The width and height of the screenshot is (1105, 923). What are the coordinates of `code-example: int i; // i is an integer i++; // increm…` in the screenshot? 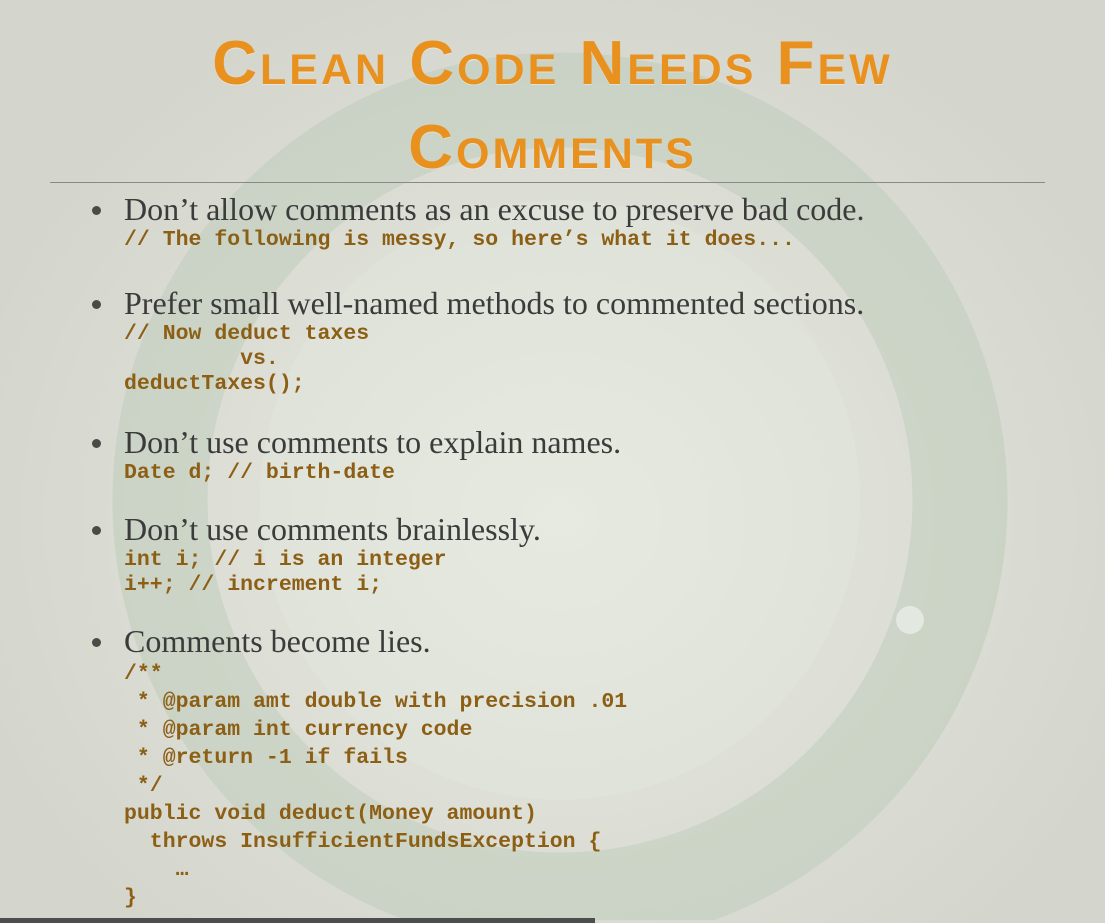 It's located at (285, 572).